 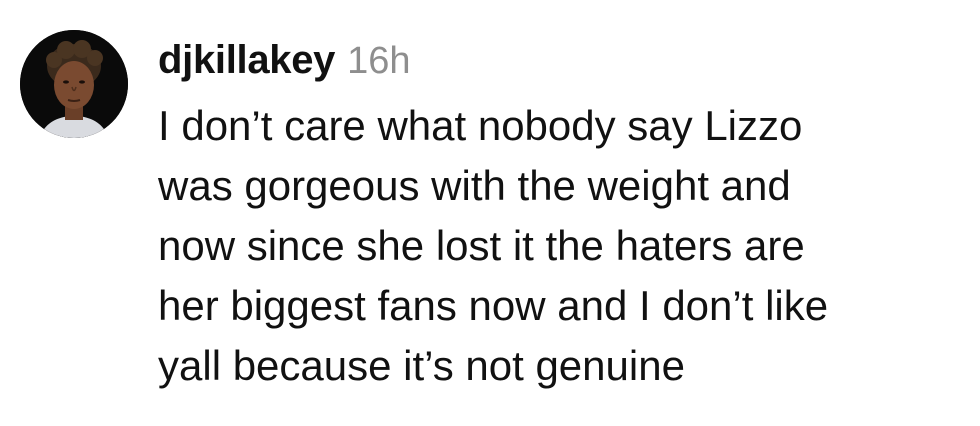 What do you see at coordinates (246, 60) in the screenshot?
I see `username: djkillakey` at bounding box center [246, 60].